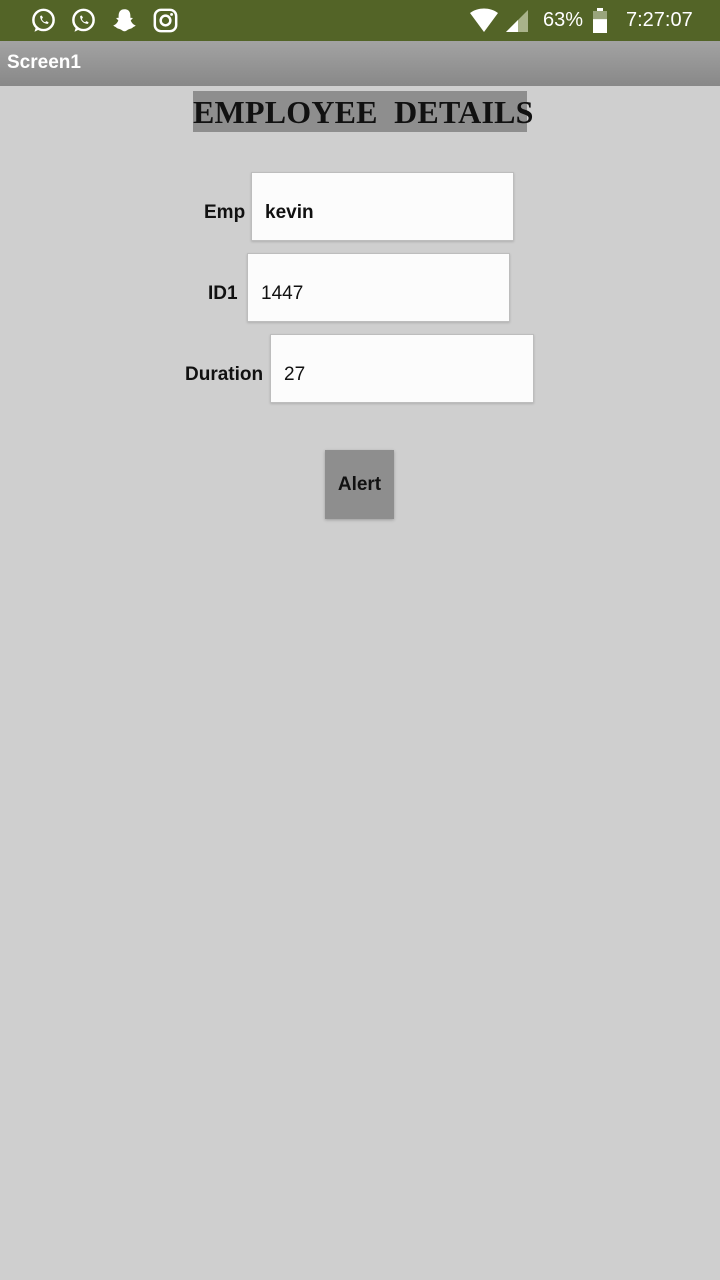 This screenshot has height=1280, width=720. Describe the element at coordinates (360, 63) in the screenshot. I see `app-title-bar: Screen1` at that location.